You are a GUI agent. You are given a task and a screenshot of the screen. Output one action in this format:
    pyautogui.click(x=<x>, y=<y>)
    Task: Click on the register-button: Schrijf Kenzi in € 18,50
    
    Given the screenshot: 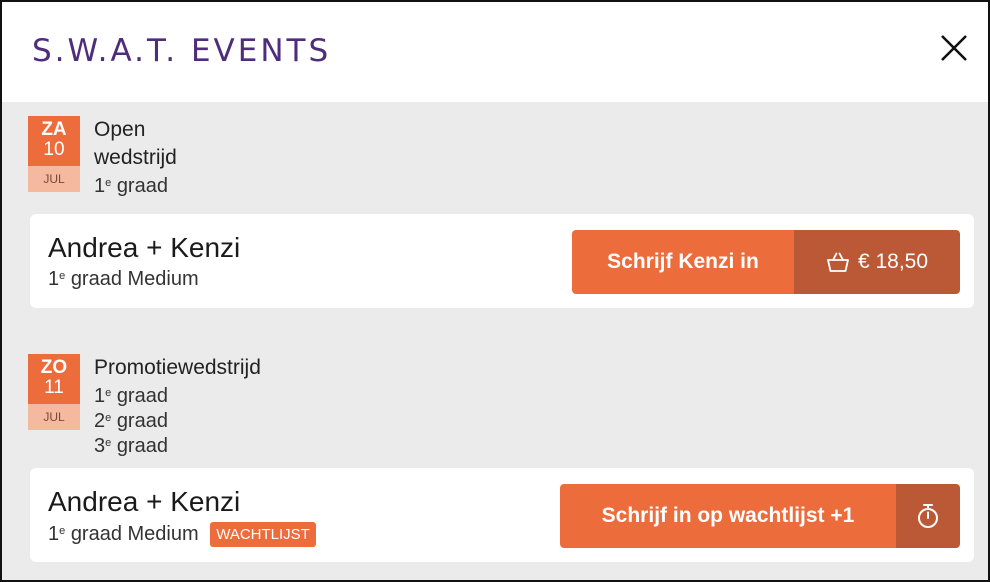 What is the action you would take?
    pyautogui.click(x=766, y=262)
    